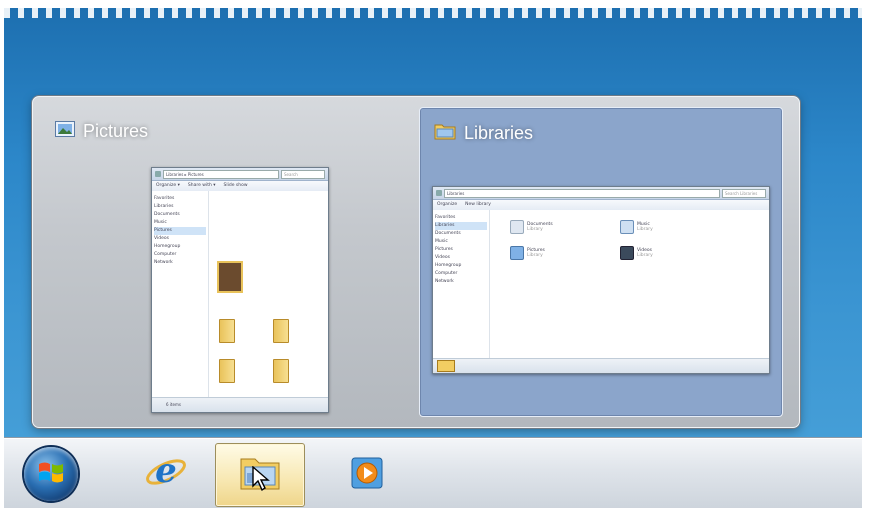 This screenshot has height=508, width=874. I want to click on documents-icon, so click(517, 227).